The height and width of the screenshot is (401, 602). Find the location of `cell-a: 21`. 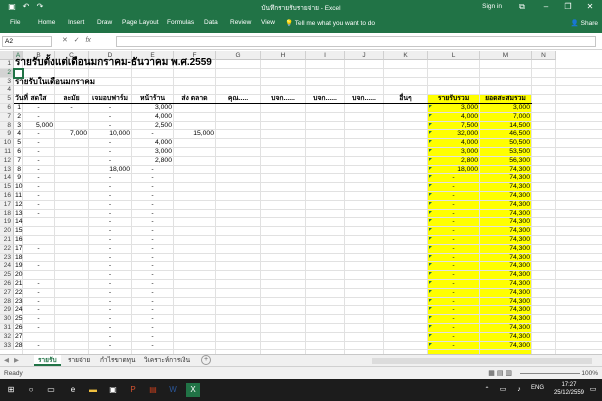

cell-a: 21 is located at coordinates (19, 284).